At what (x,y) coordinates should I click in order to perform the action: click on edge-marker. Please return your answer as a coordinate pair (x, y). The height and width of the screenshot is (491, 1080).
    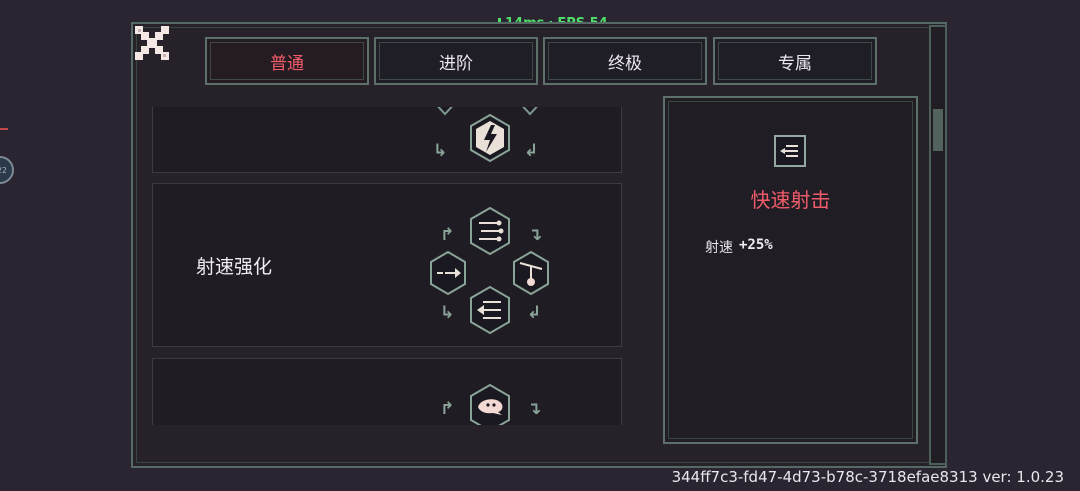
    Looking at the image, I should click on (4, 129).